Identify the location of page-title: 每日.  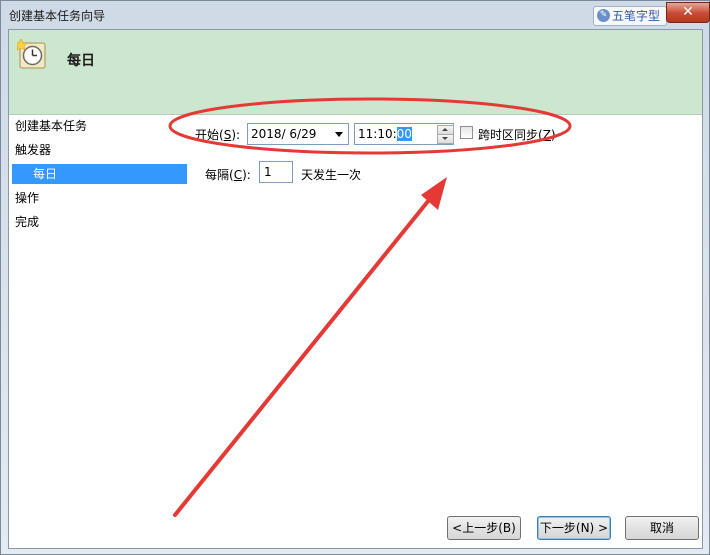
(81, 61).